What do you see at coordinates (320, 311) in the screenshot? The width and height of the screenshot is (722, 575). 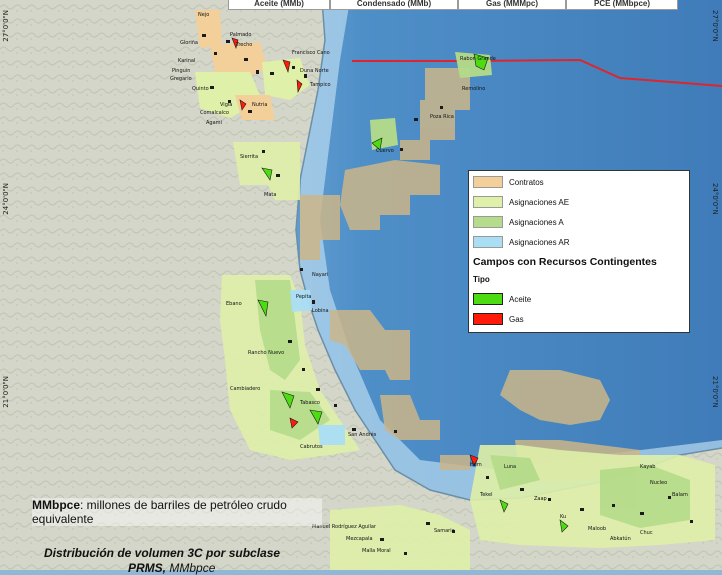 I see `svg-text: Lobina` at bounding box center [320, 311].